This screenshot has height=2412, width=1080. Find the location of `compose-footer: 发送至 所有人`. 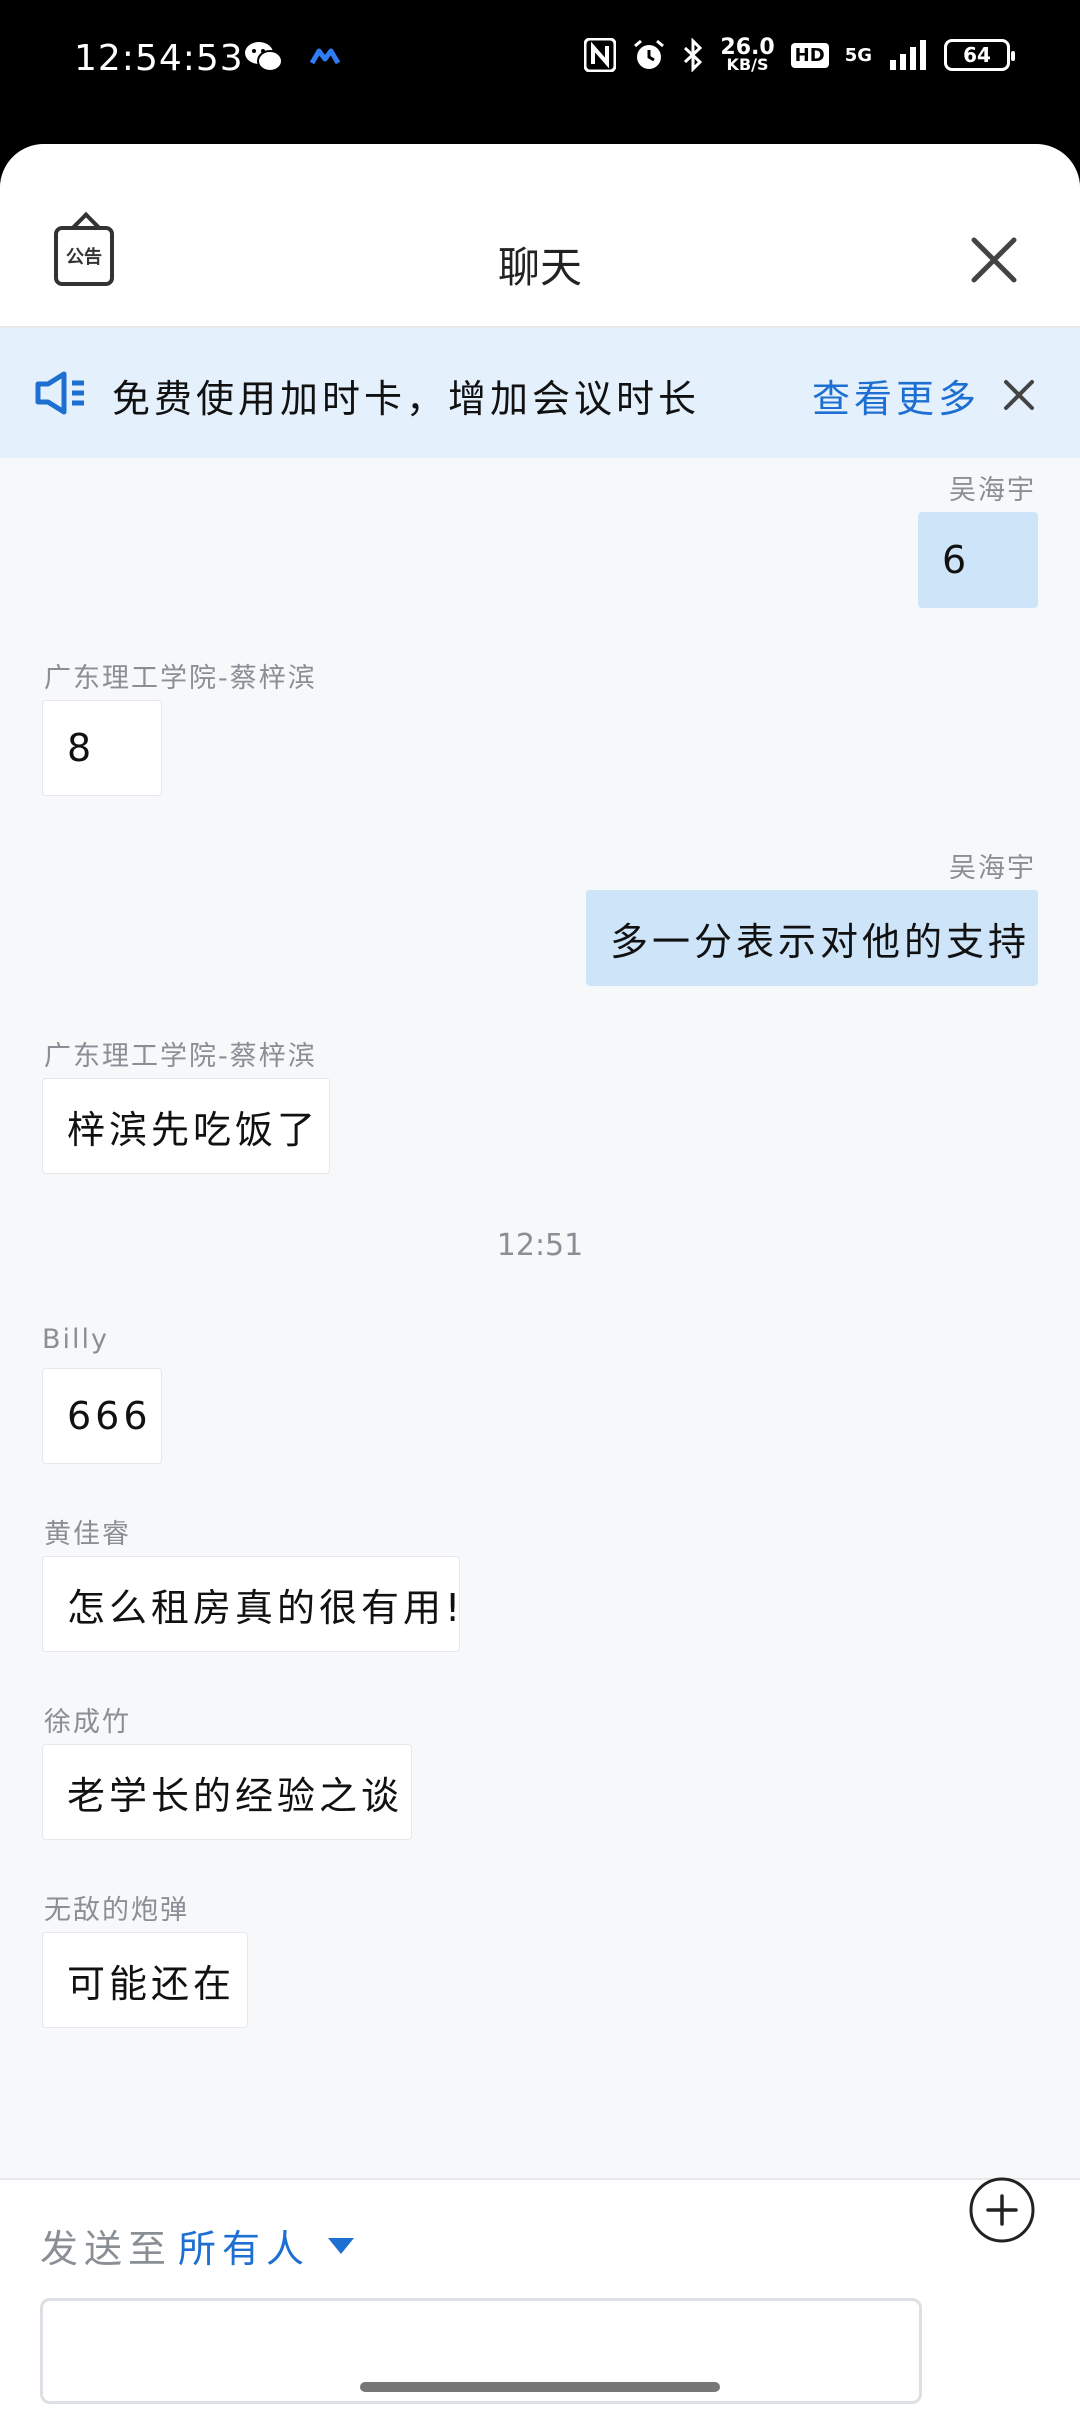

compose-footer: 发送至 所有人 is located at coordinates (540, 2295).